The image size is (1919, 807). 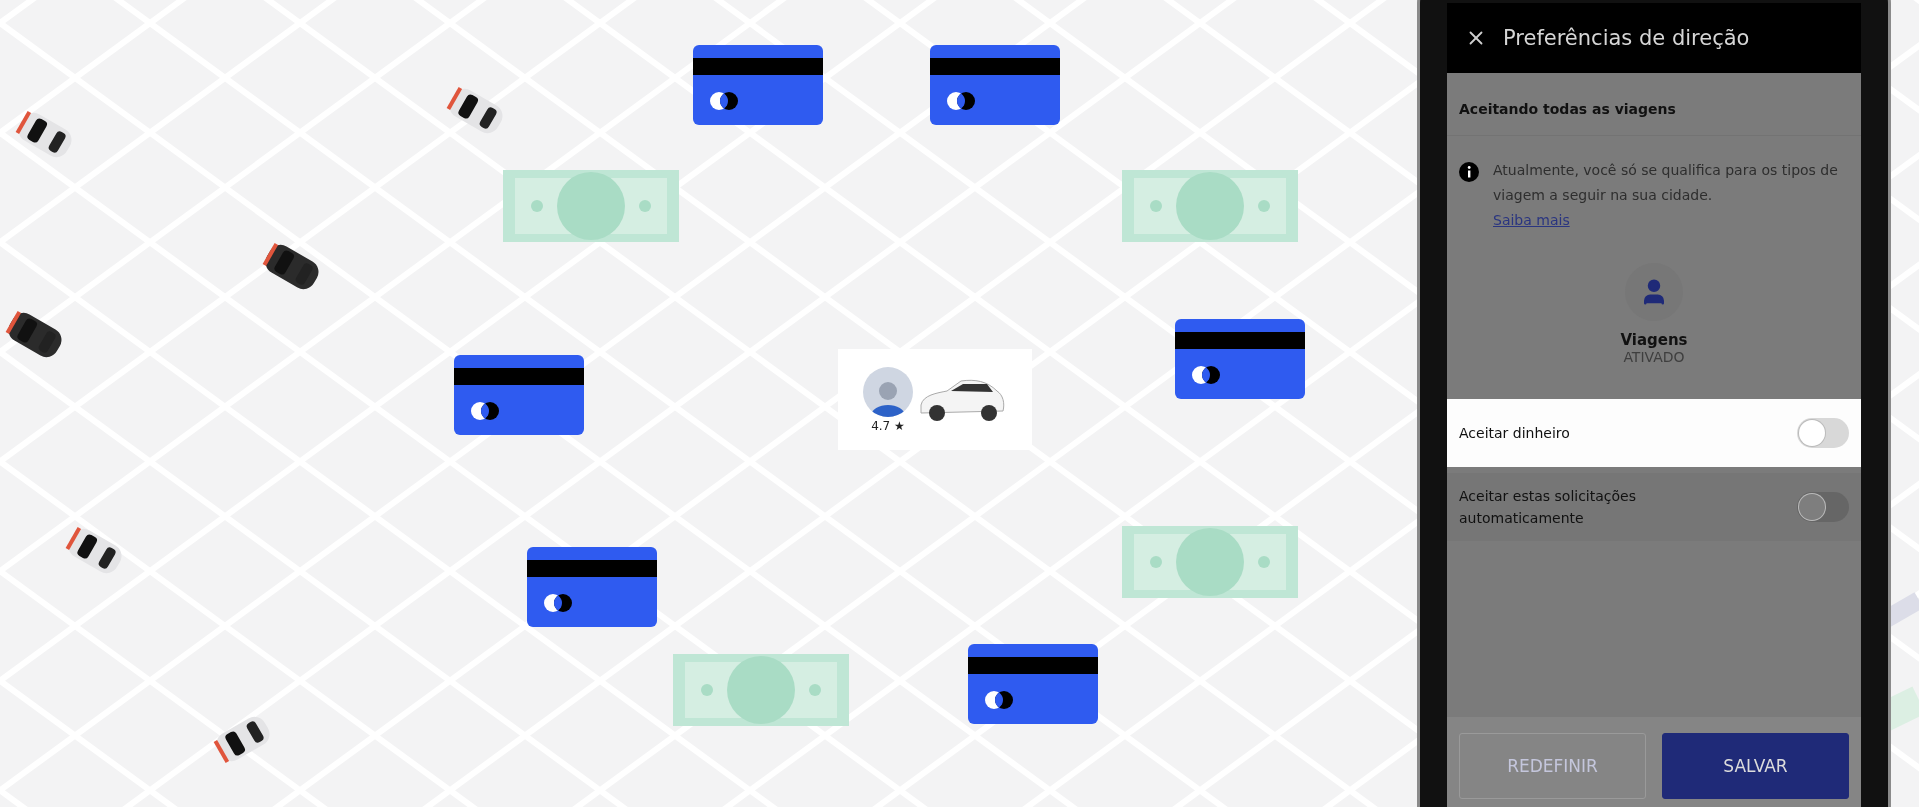 What do you see at coordinates (1548, 507) in the screenshot?
I see `setting-label: Aceitar estas solicitações automaticamente` at bounding box center [1548, 507].